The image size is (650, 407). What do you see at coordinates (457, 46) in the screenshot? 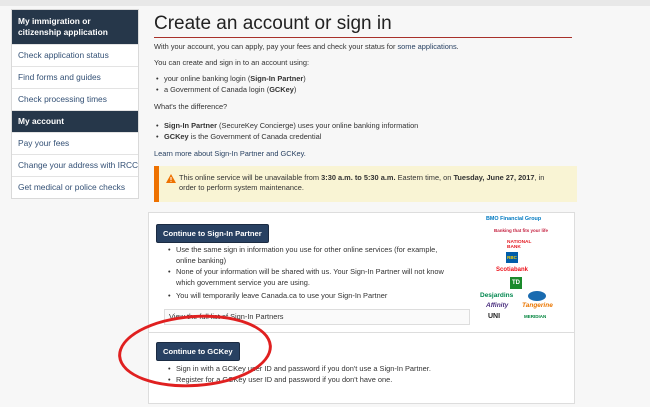
I see `intro-suffix: .` at bounding box center [457, 46].